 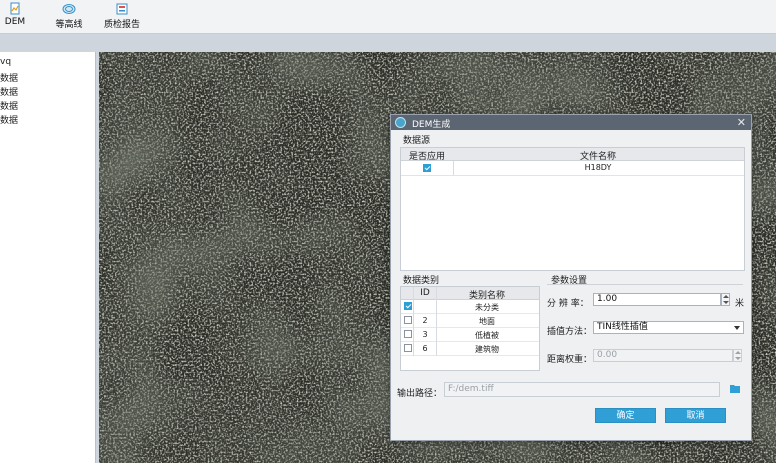 I want to click on class-id: 3, so click(x=425, y=334).